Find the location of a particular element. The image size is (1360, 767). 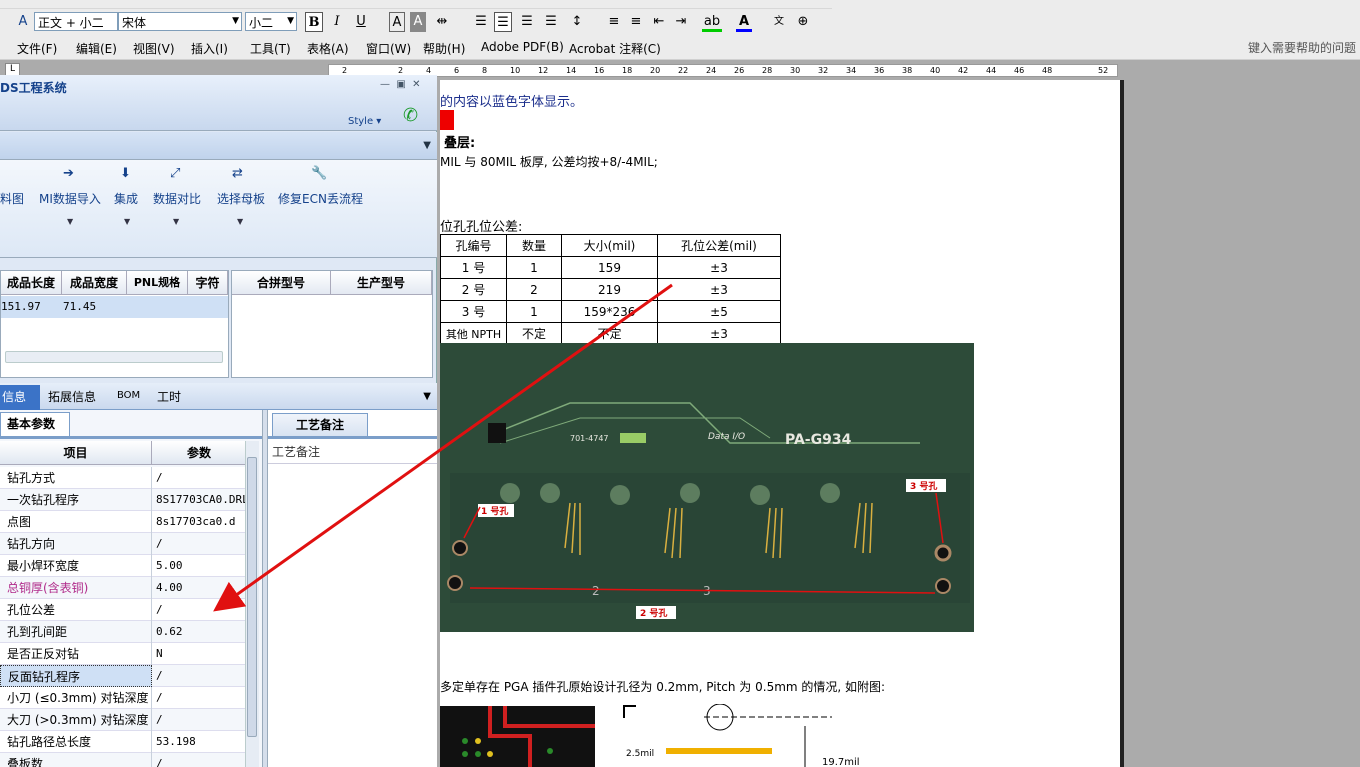

horizontal-scrollbar is located at coordinates (114, 357).